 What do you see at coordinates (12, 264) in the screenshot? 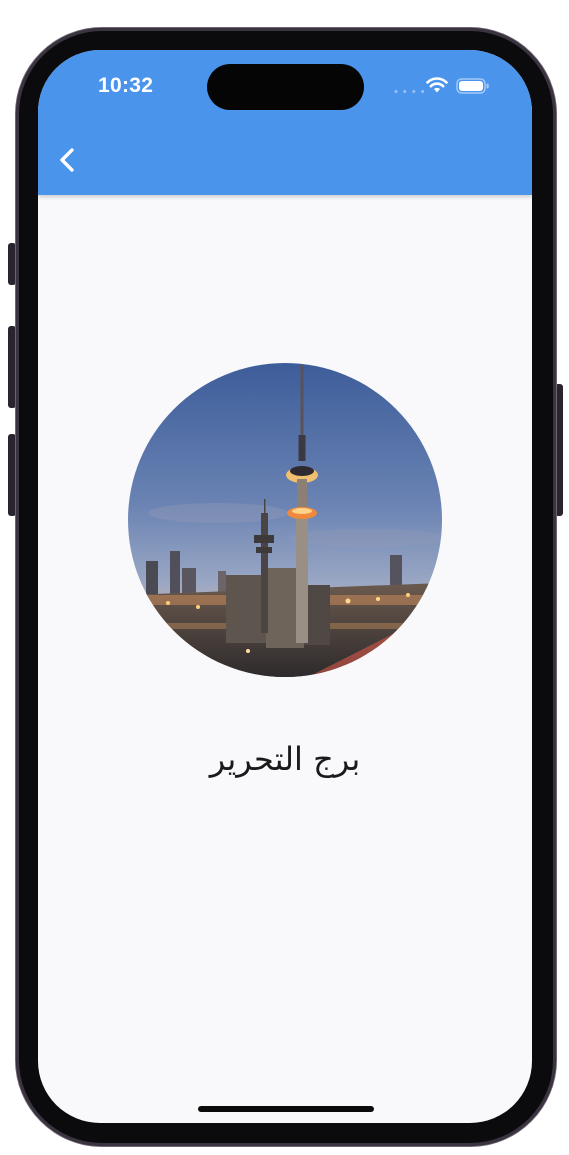
I see `action-button` at bounding box center [12, 264].